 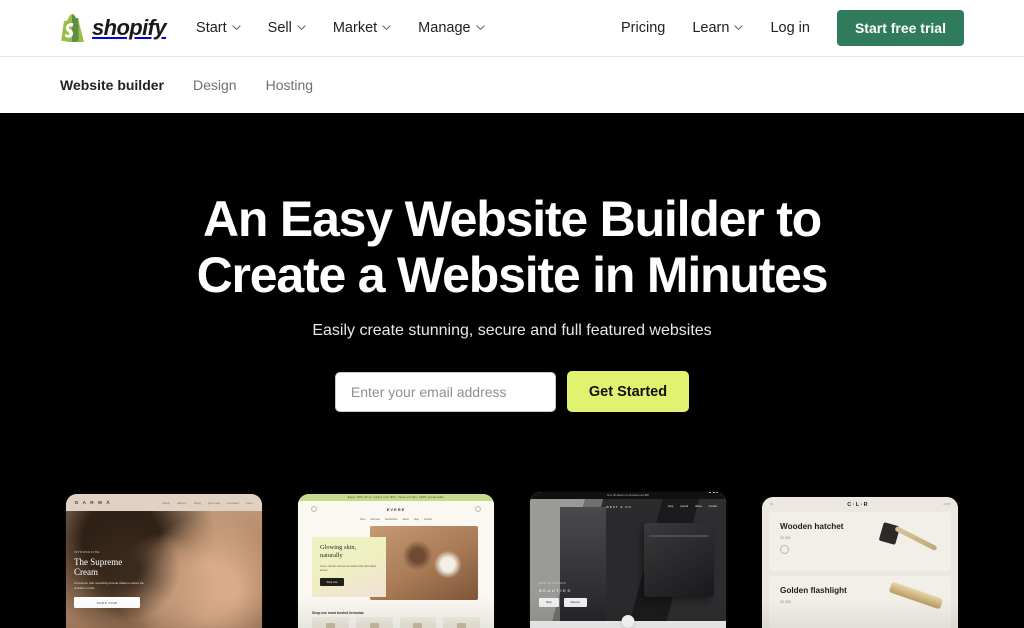 What do you see at coordinates (444, 28) in the screenshot?
I see `nav-item-manage-label: Manage` at bounding box center [444, 28].